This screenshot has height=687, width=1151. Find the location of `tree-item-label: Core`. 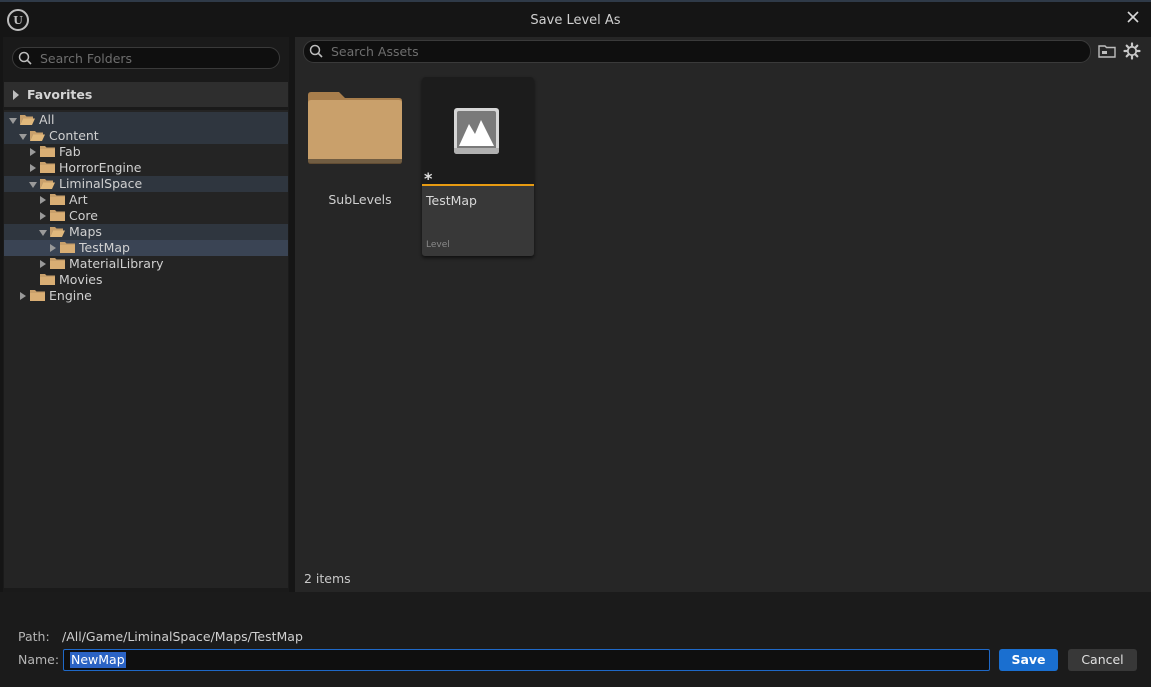

tree-item-label: Core is located at coordinates (83, 215).